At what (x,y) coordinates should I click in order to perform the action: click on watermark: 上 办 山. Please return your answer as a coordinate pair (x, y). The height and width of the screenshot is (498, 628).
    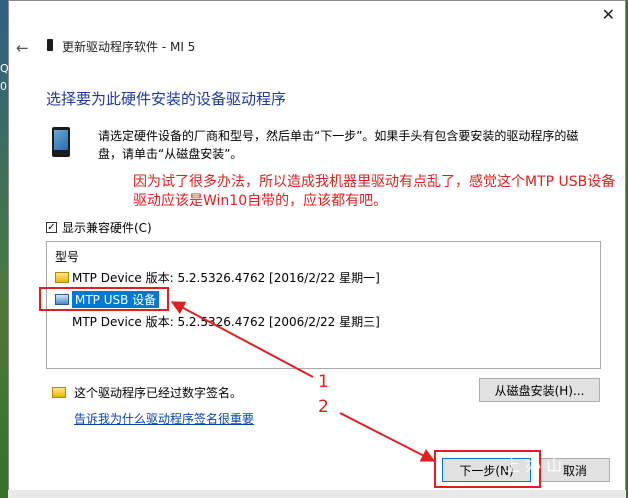
    Looking at the image, I should click on (533, 465).